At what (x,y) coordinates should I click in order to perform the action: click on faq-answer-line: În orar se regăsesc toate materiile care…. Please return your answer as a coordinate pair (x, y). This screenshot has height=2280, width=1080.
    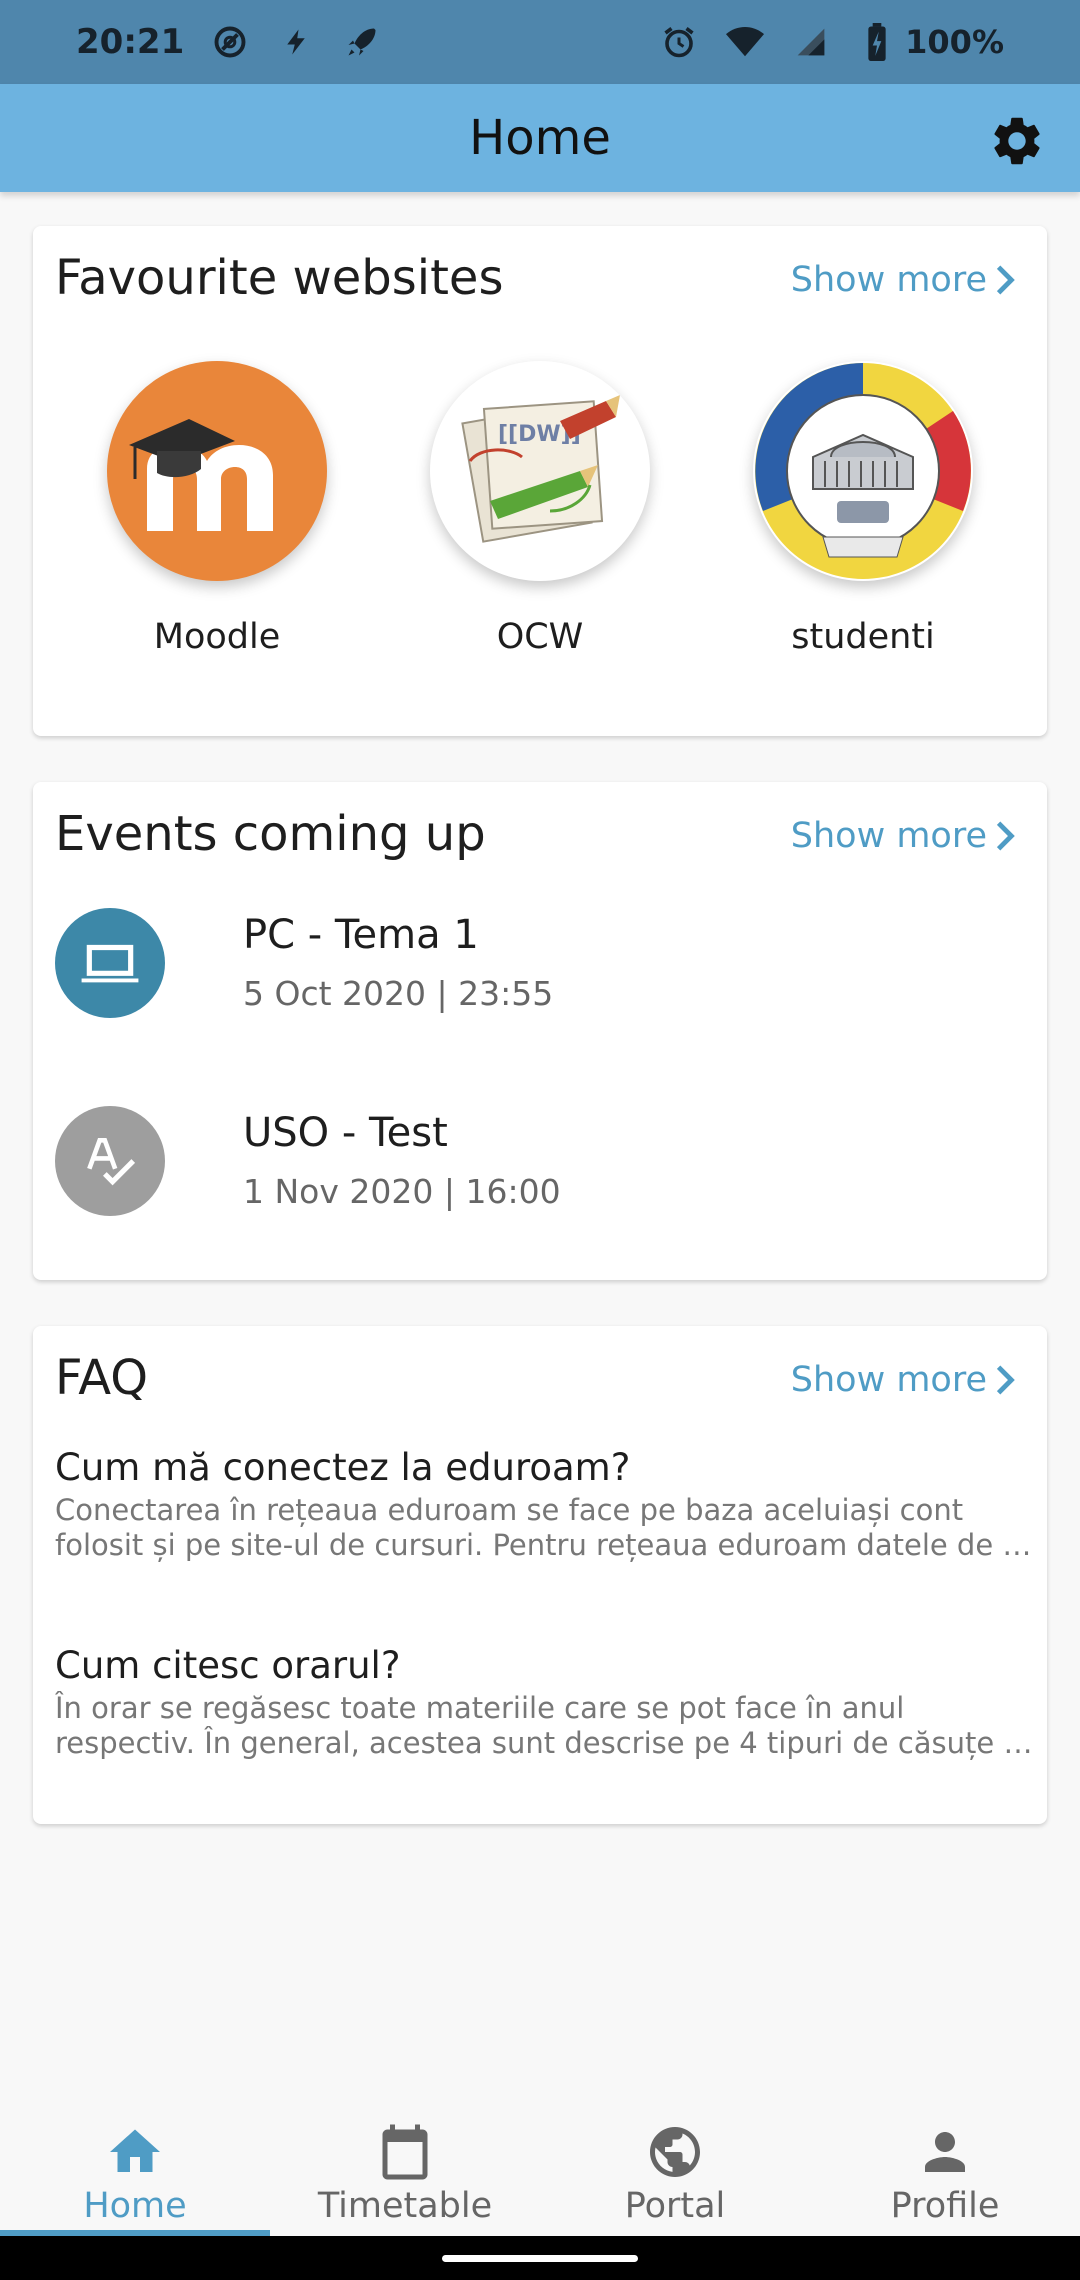
    Looking at the image, I should click on (480, 1708).